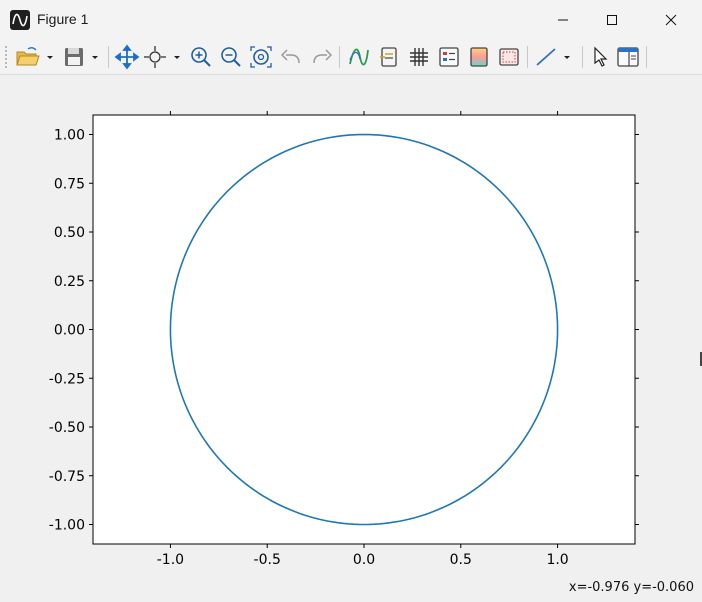 The height and width of the screenshot is (602, 702). I want to click on grid-icon, so click(419, 57).